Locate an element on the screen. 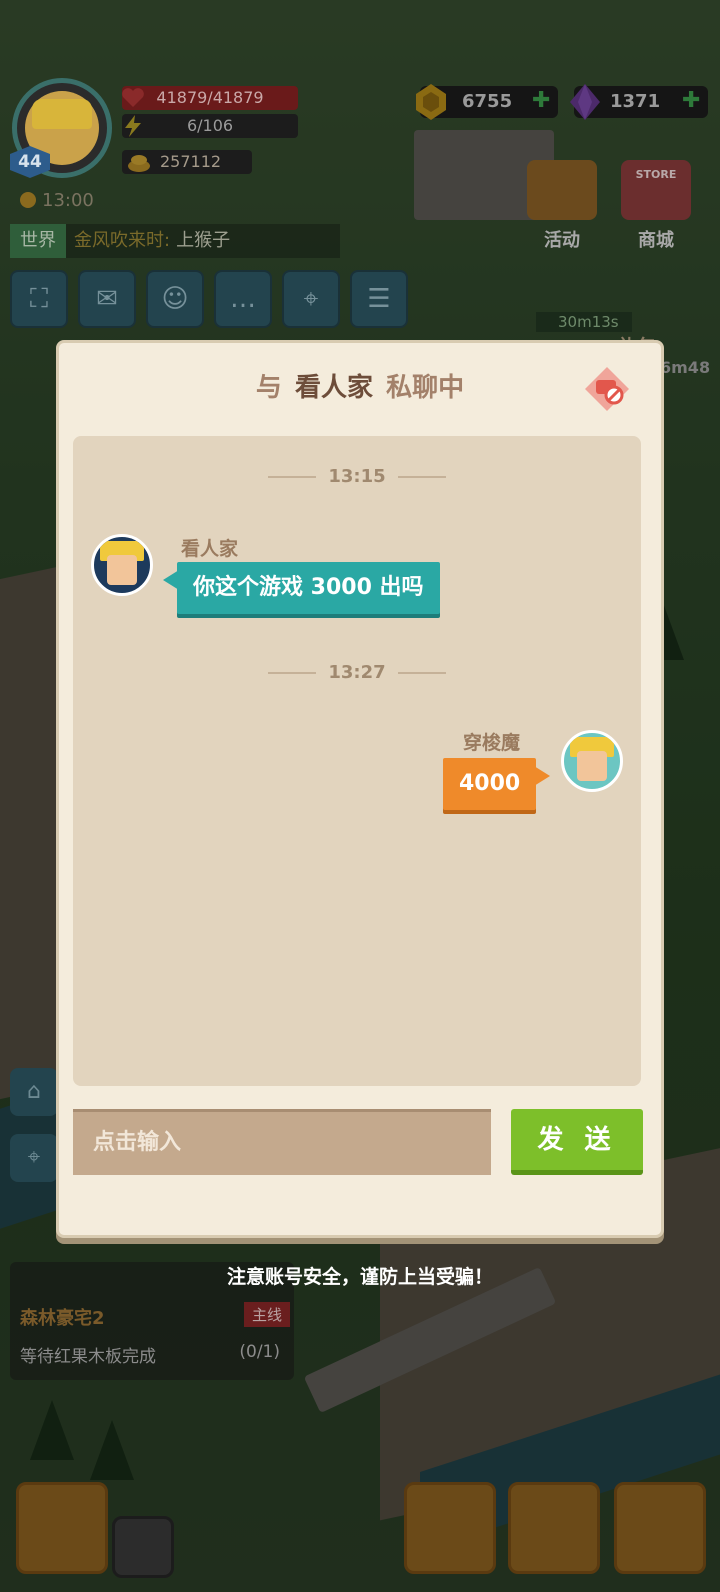 Image resolution: width=720 pixels, height=1592 pixels. gem-icon is located at coordinates (585, 102).